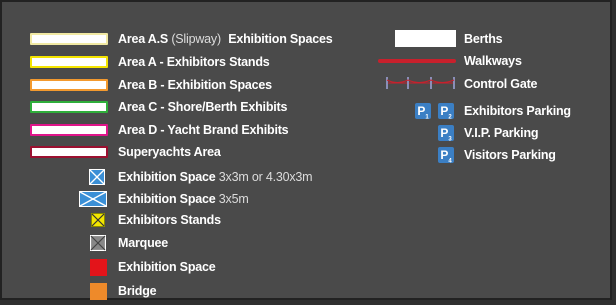 This screenshot has height=305, width=616. I want to click on grey-marquee-icon, so click(98, 243).